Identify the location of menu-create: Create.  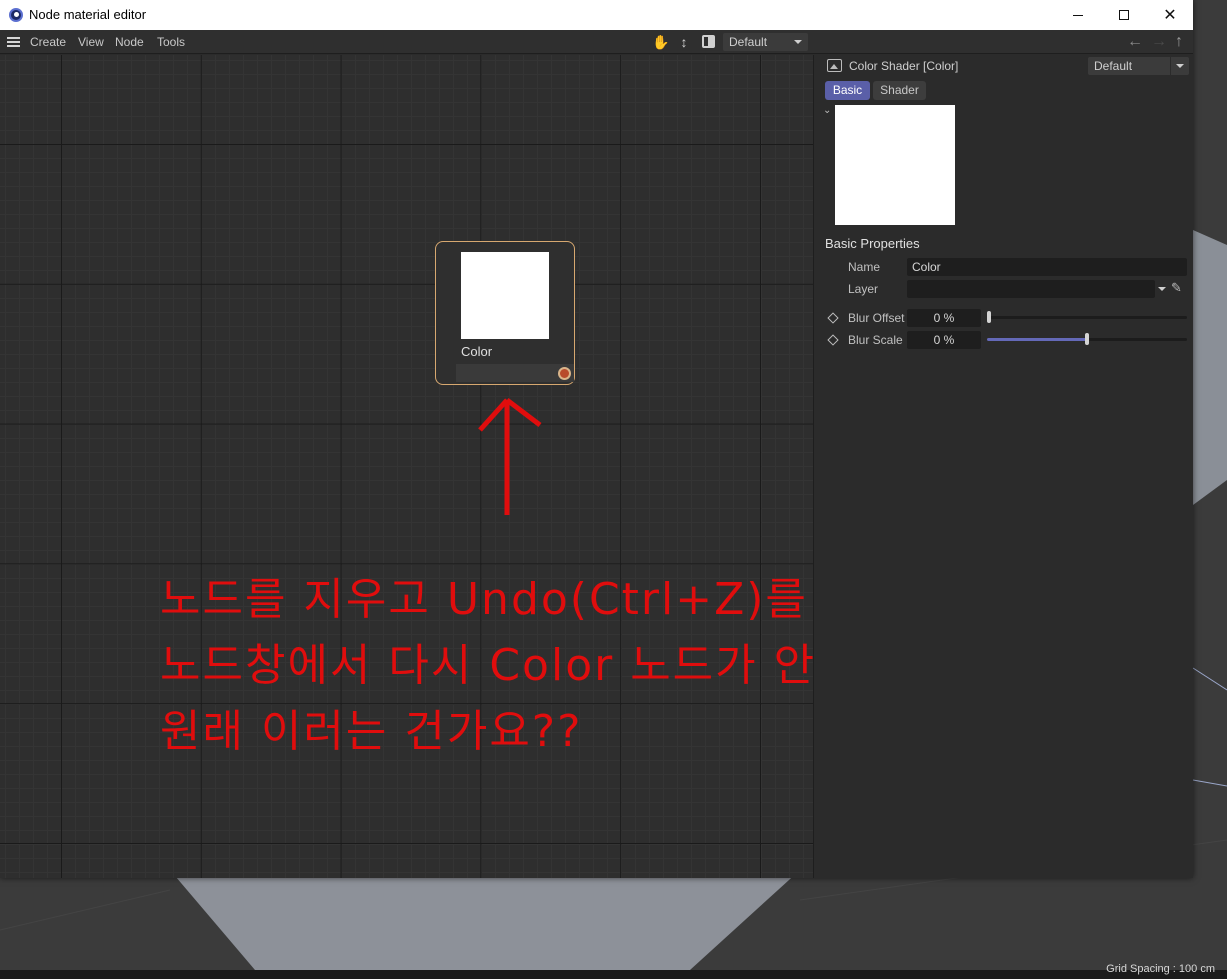
(48, 42).